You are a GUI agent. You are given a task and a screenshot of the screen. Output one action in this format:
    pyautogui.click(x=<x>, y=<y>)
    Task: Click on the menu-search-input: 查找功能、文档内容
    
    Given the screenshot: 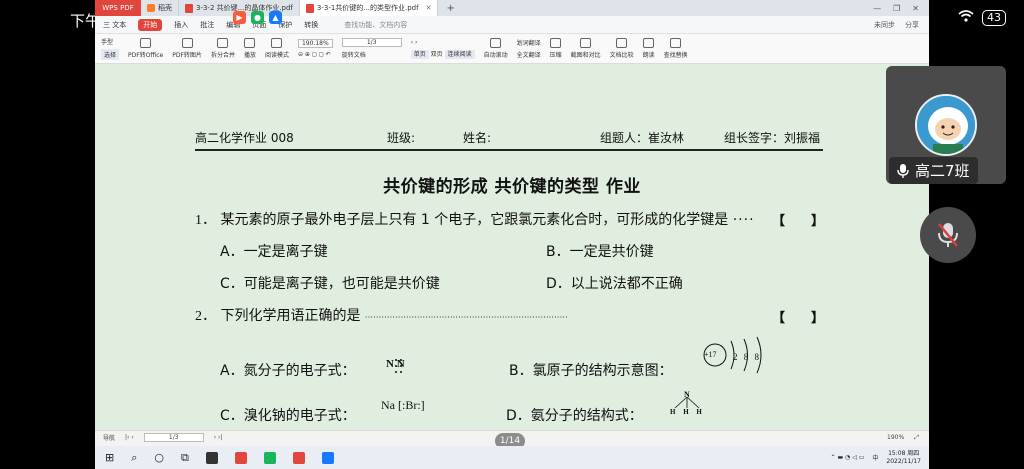 What is the action you would take?
    pyautogui.click(x=375, y=25)
    